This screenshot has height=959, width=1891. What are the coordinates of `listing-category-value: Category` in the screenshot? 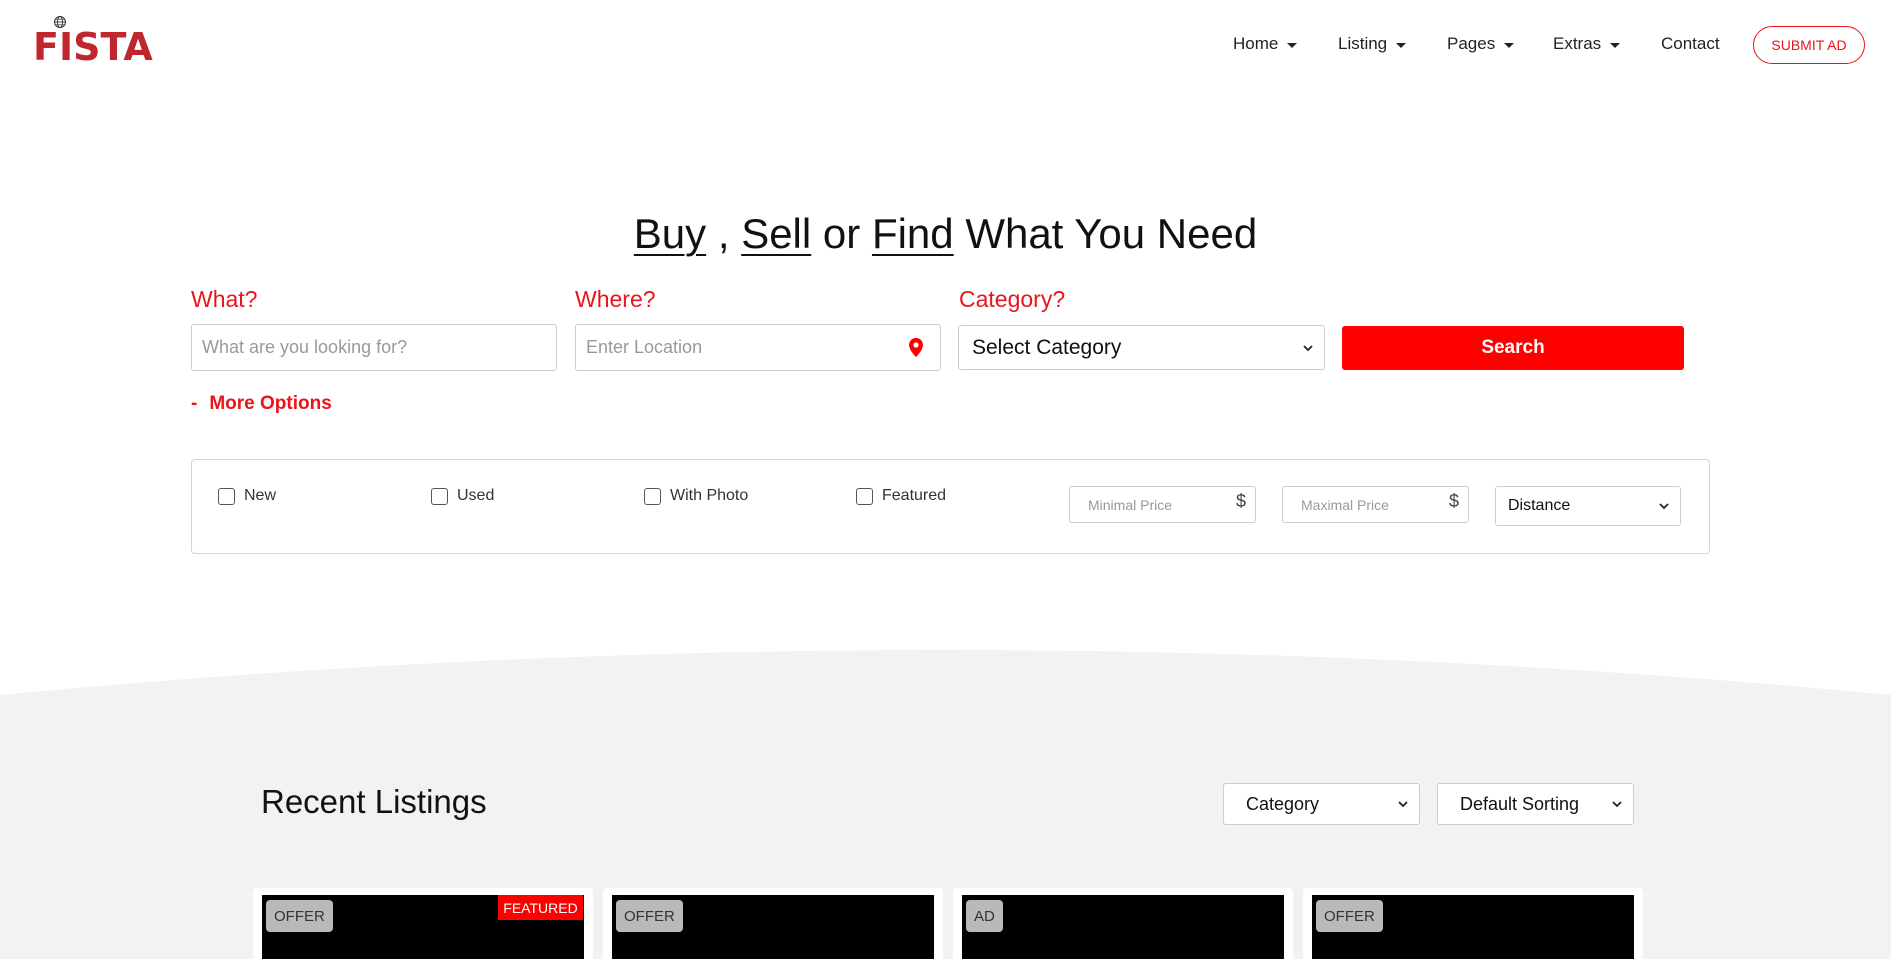 It's located at (1283, 803).